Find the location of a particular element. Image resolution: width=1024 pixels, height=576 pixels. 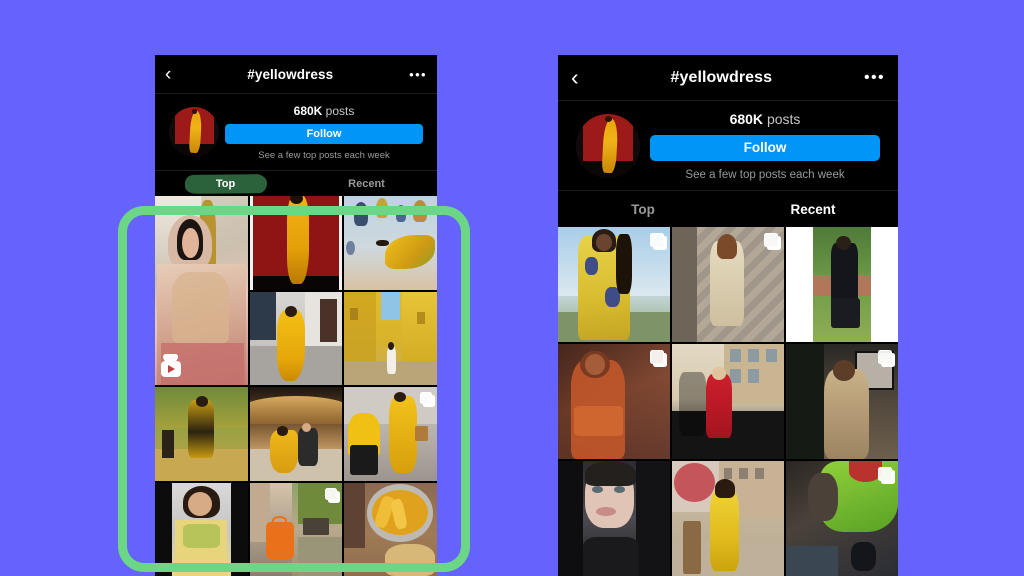

tab-bar-left: Top Recent is located at coordinates (296, 183).